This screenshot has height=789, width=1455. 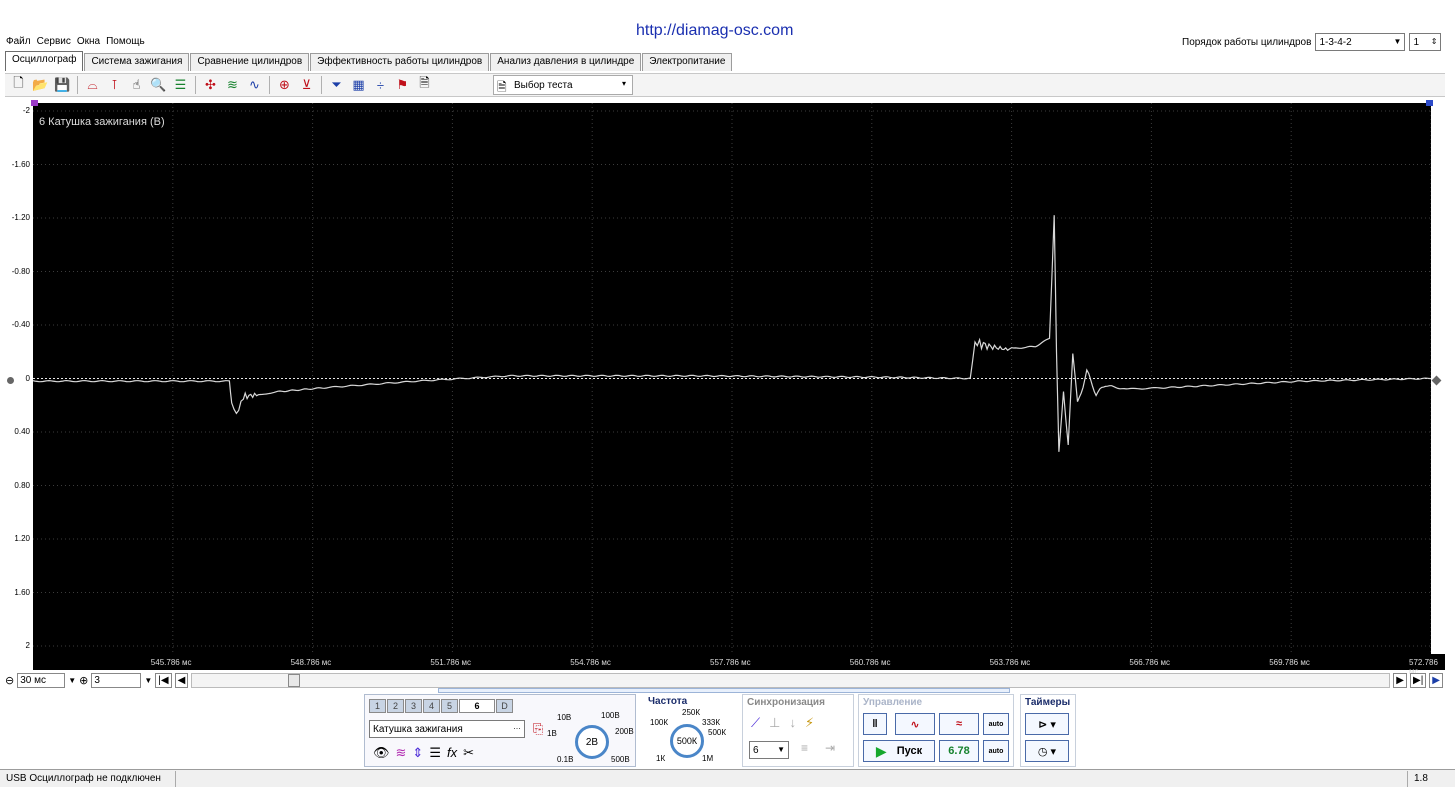 I want to click on sync-position-icon: ⇥, so click(x=830, y=748).